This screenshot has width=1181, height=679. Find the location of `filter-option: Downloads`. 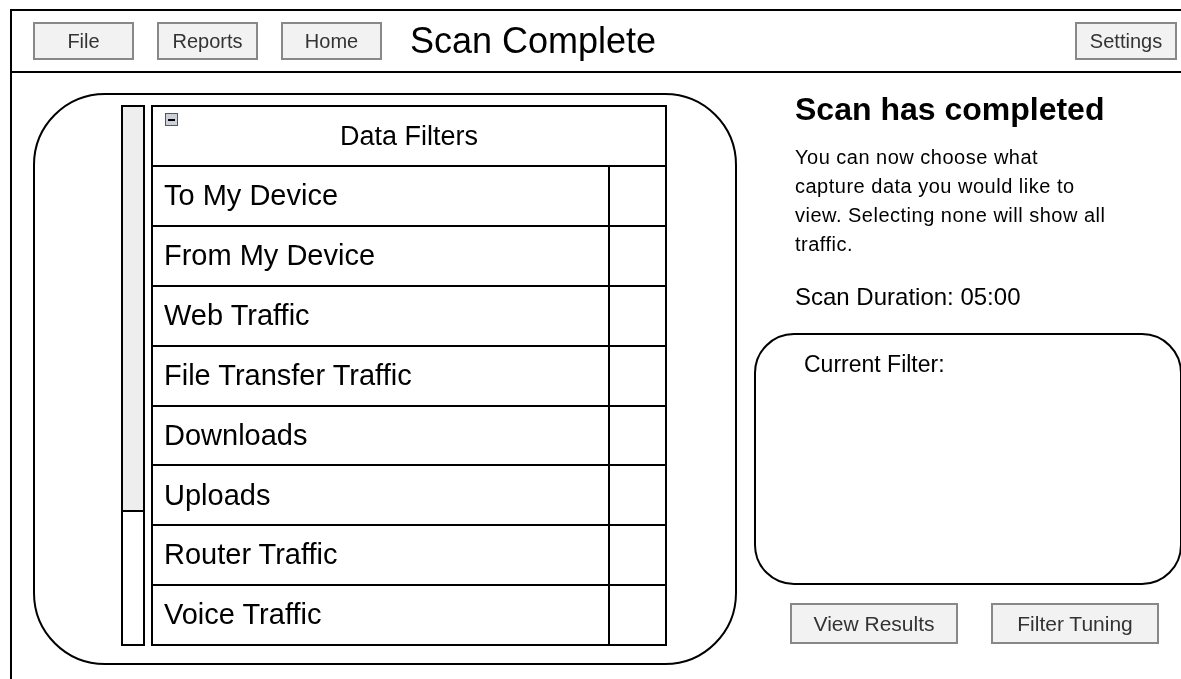

filter-option: Downloads is located at coordinates (381, 435).